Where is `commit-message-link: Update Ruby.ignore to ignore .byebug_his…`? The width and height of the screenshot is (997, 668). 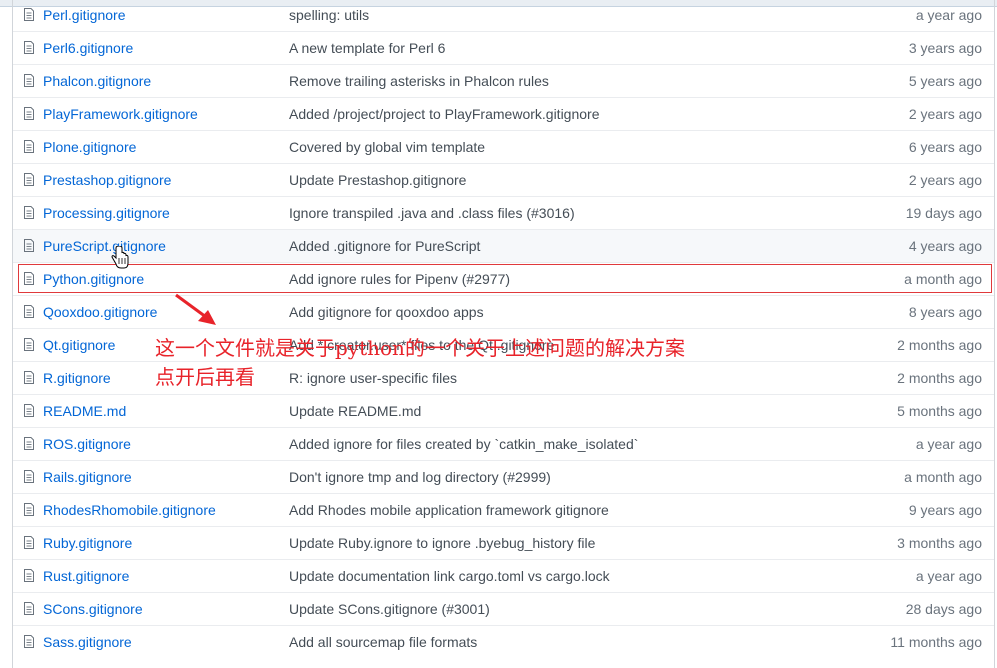 commit-message-link: Update Ruby.ignore to ignore .byebug_his… is located at coordinates (442, 543).